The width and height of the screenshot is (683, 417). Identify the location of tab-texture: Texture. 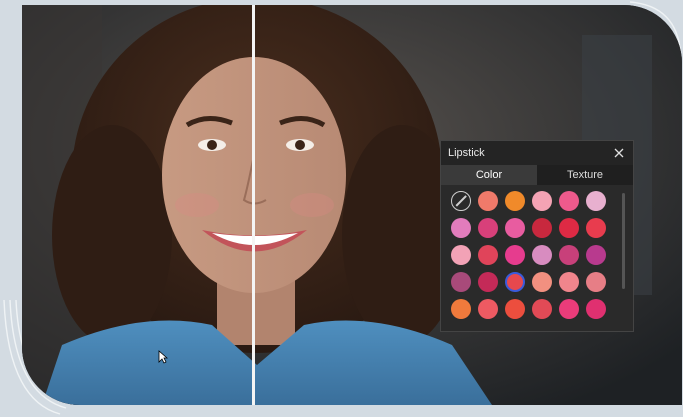
(585, 175).